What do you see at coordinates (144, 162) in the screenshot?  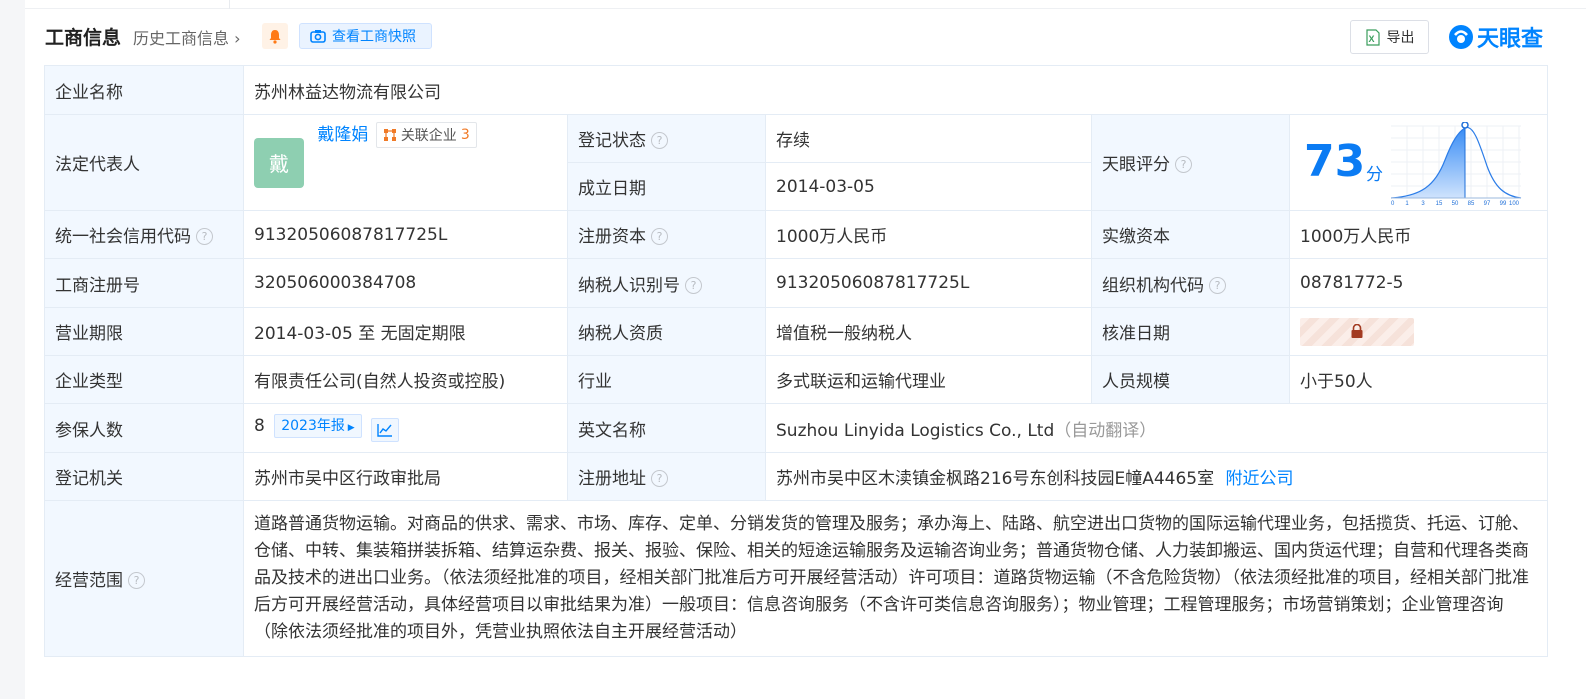 I see `label-legal-rep: 法定代表人` at bounding box center [144, 162].